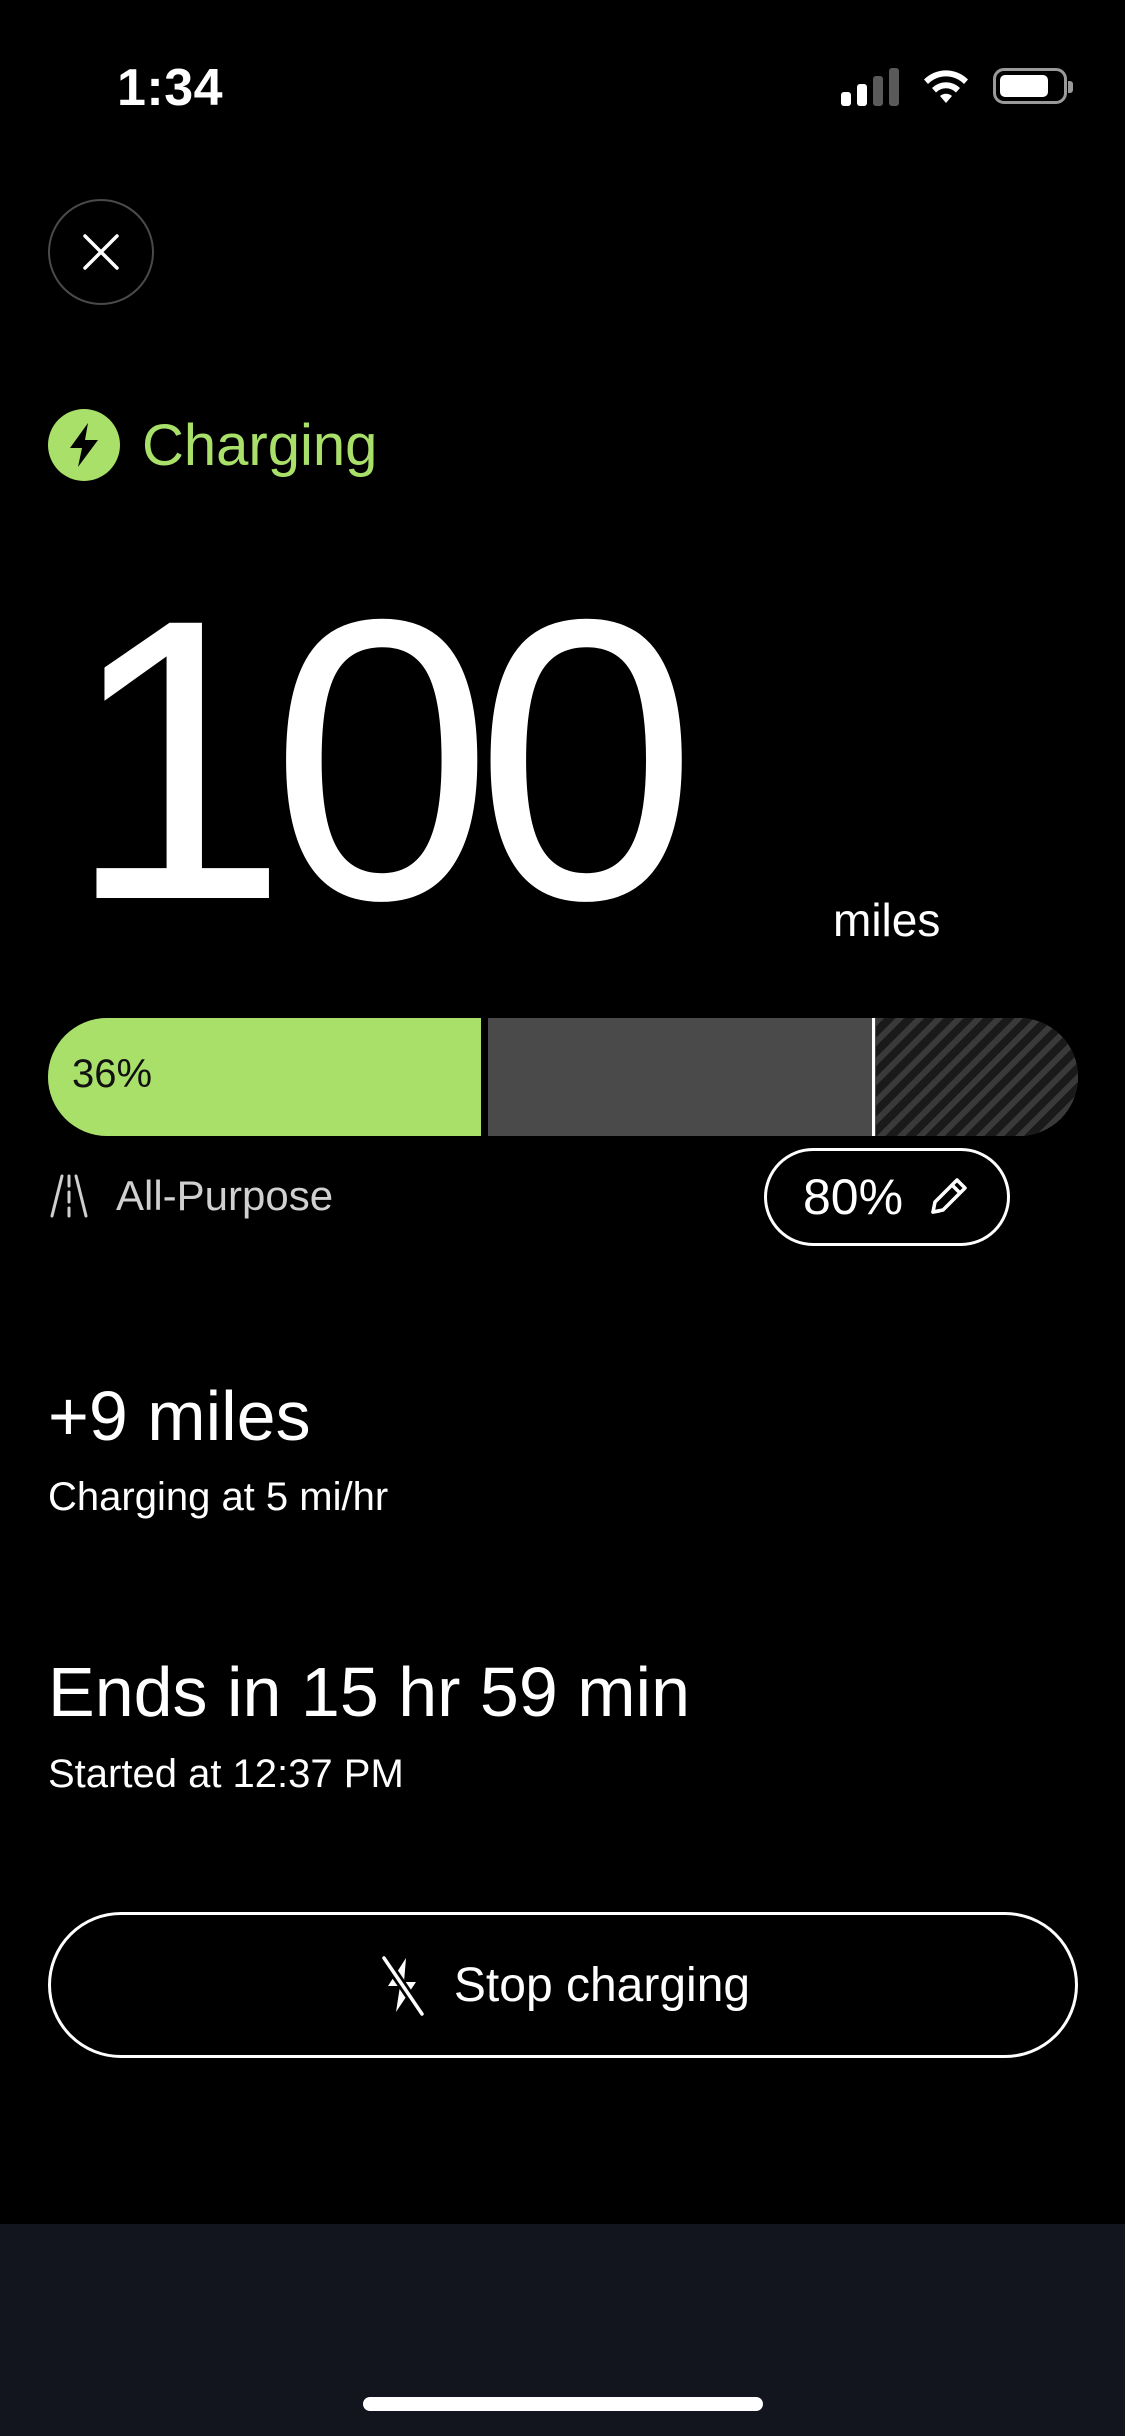  Describe the element at coordinates (484, 1077) in the screenshot. I see `fill-divider` at that location.